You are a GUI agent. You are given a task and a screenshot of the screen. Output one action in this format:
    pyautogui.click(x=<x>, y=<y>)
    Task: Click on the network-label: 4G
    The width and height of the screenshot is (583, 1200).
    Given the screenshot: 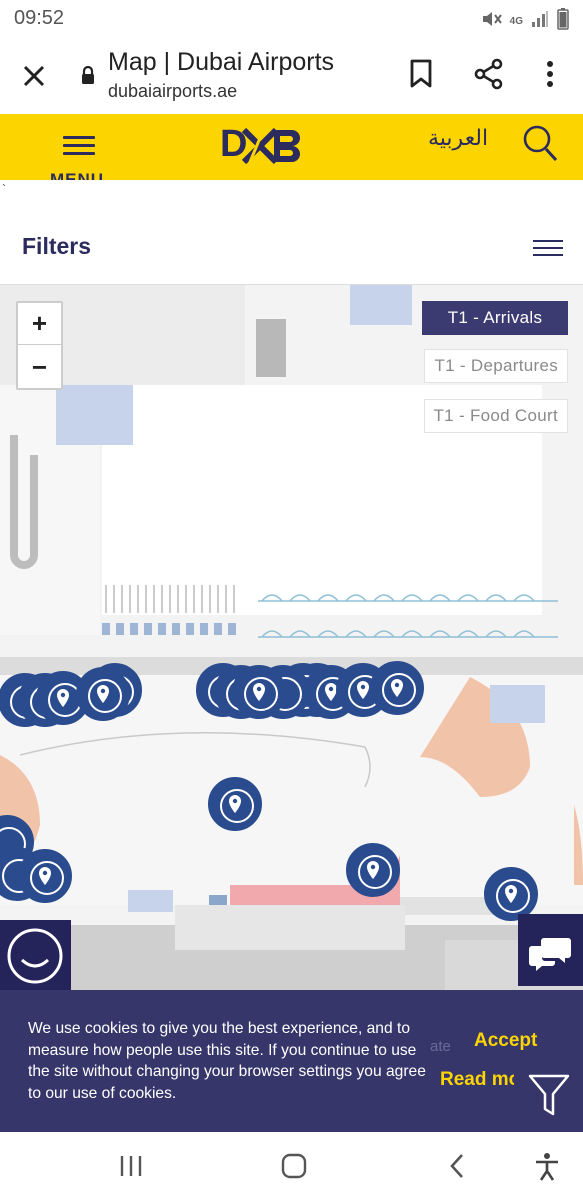 What is the action you would take?
    pyautogui.click(x=516, y=21)
    